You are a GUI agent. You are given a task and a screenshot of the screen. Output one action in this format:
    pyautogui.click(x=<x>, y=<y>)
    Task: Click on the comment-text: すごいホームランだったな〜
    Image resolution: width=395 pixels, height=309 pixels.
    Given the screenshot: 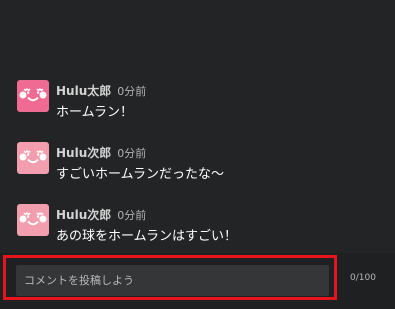 What is the action you would take?
    pyautogui.click(x=140, y=174)
    